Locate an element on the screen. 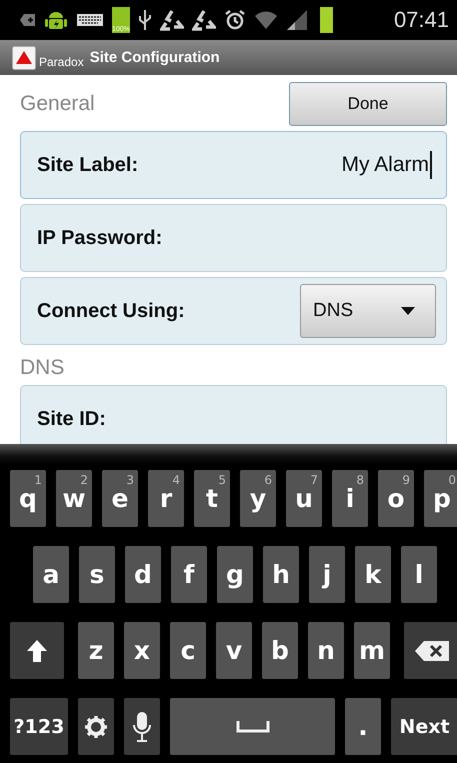  letter-key: c is located at coordinates (188, 650).